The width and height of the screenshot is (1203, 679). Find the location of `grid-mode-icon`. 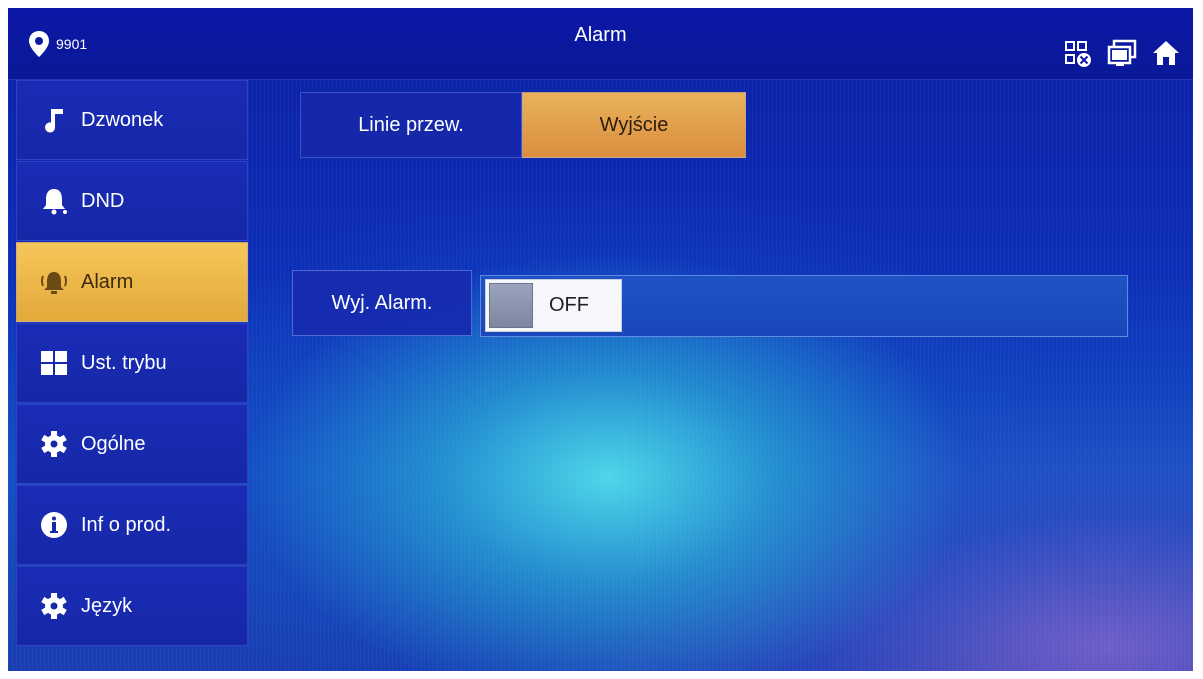

grid-mode-icon is located at coordinates (54, 363).